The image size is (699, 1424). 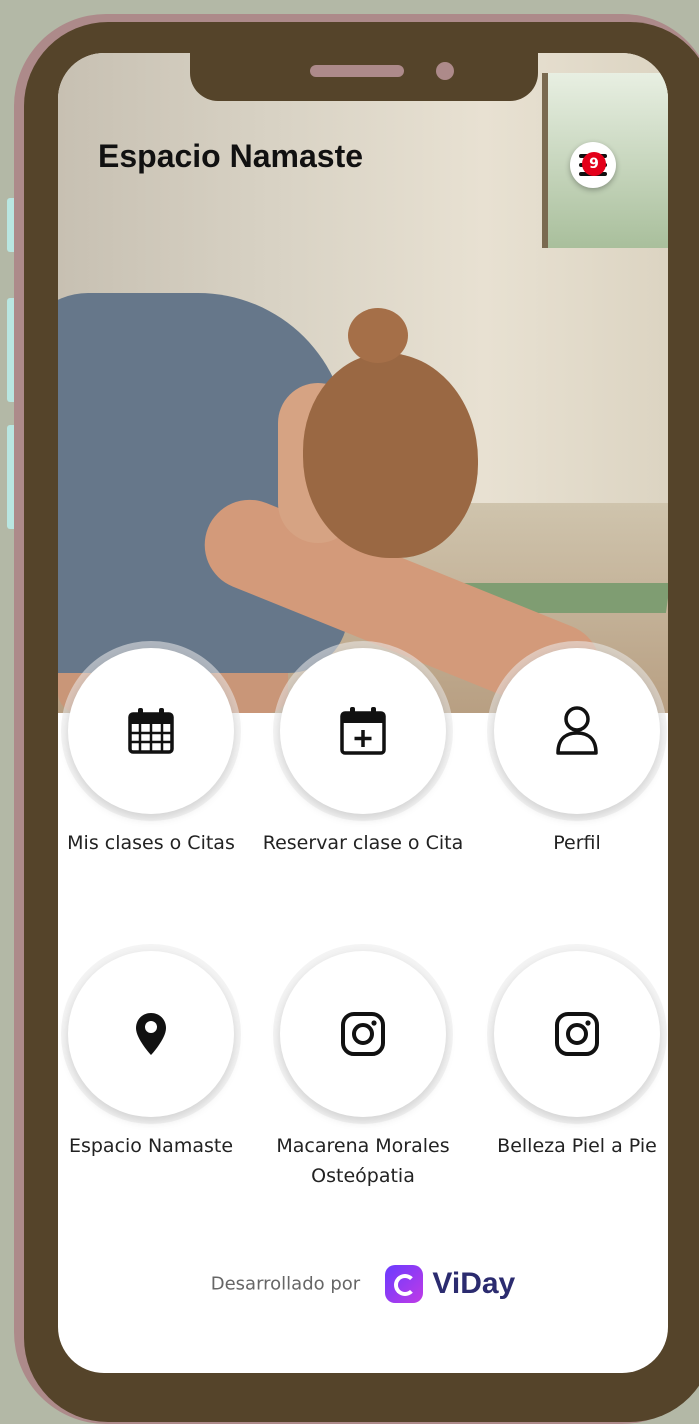 I want to click on speaker-icon, so click(x=357, y=71).